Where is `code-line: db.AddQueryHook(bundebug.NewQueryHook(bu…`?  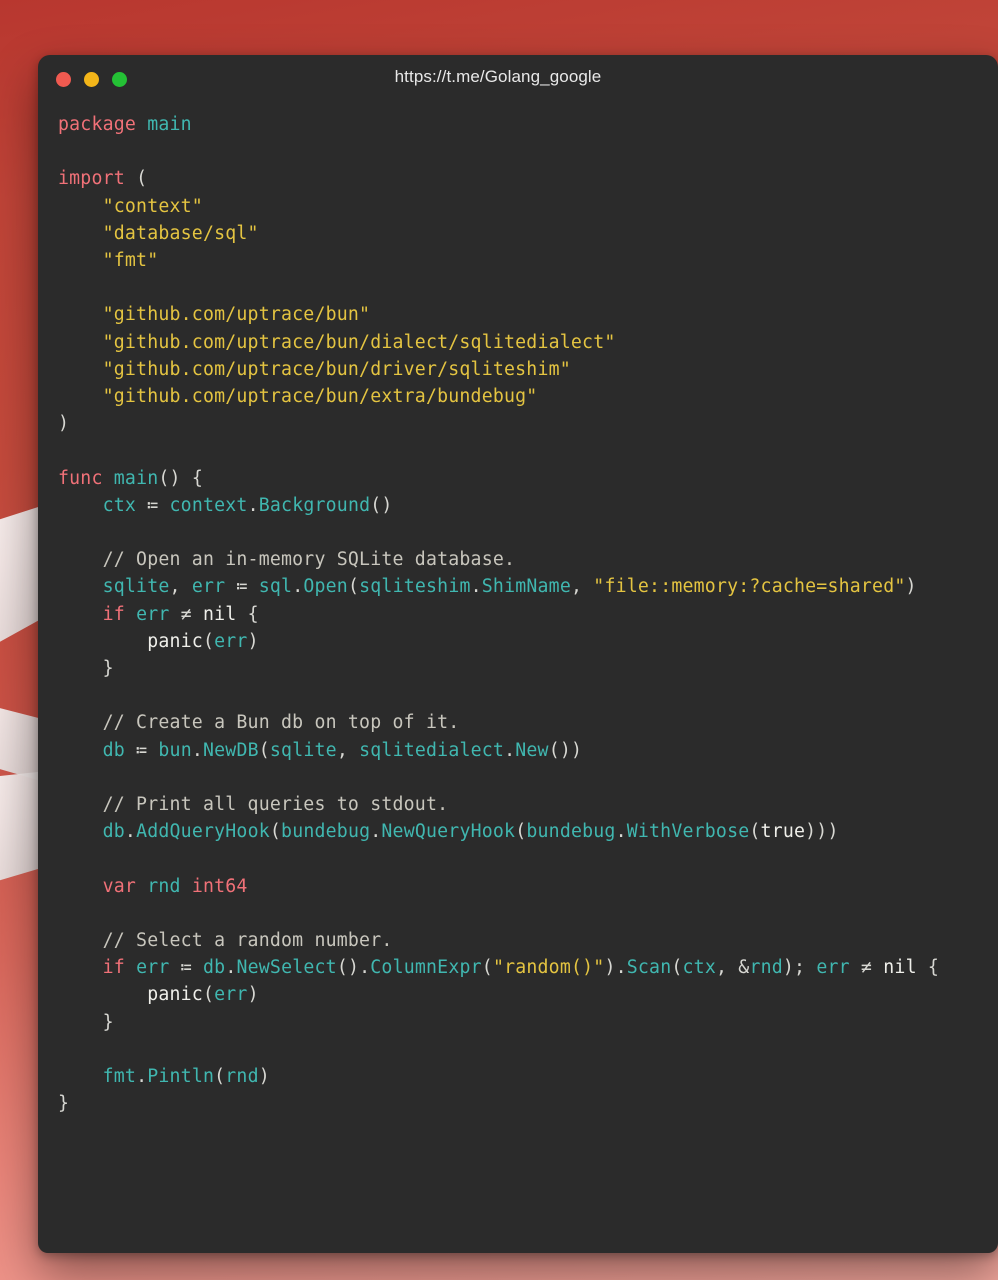
code-line: db.AddQueryHook(bundebug.NewQueryHook(bu… is located at coordinates (470, 832).